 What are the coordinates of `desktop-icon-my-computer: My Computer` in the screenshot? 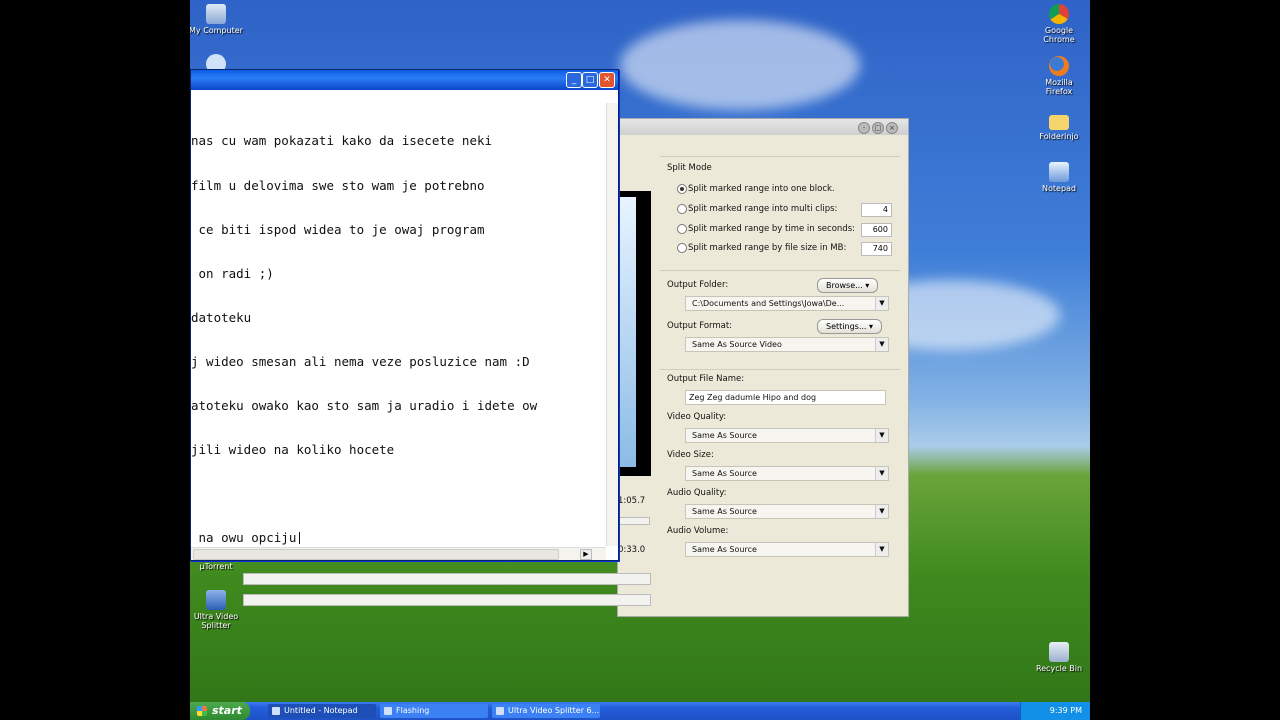 It's located at (217, 19).